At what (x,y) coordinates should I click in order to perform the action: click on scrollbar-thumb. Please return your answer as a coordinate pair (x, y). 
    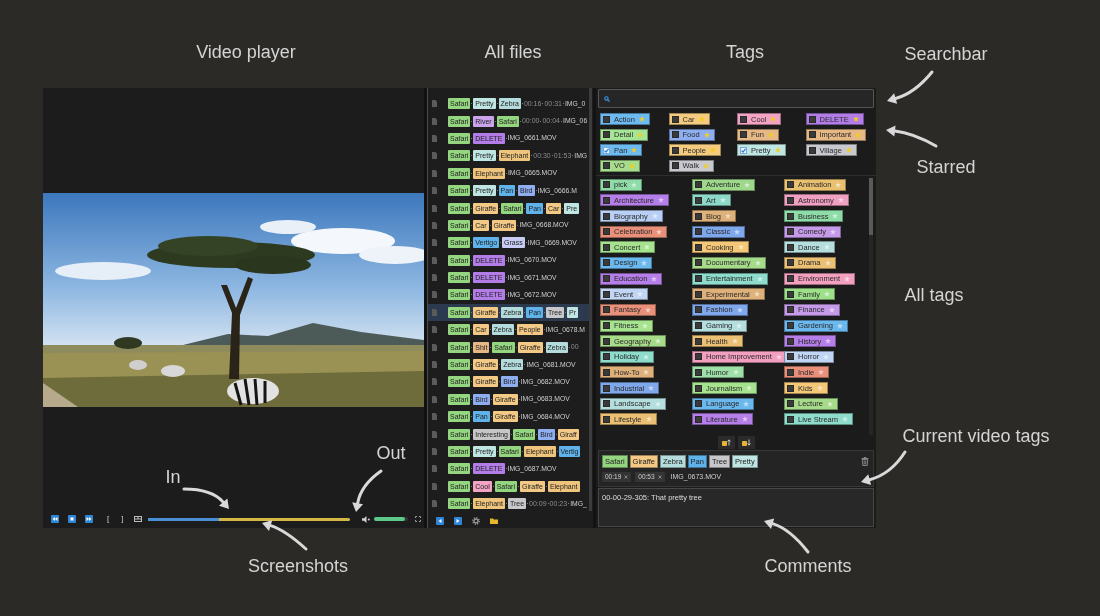
    Looking at the image, I should click on (871, 206).